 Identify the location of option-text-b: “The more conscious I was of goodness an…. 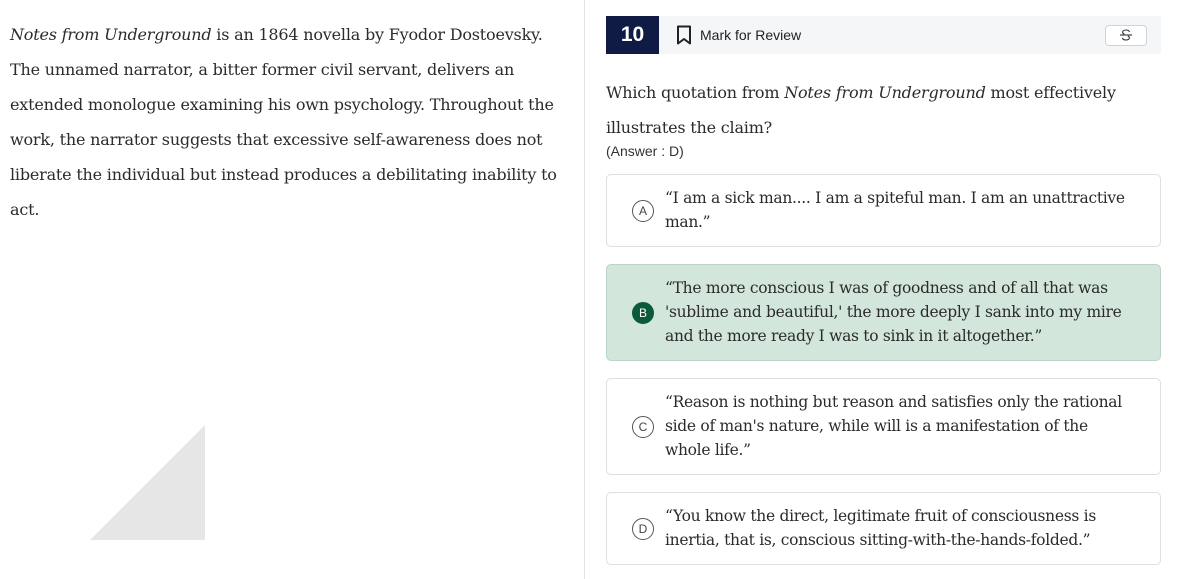
(893, 312).